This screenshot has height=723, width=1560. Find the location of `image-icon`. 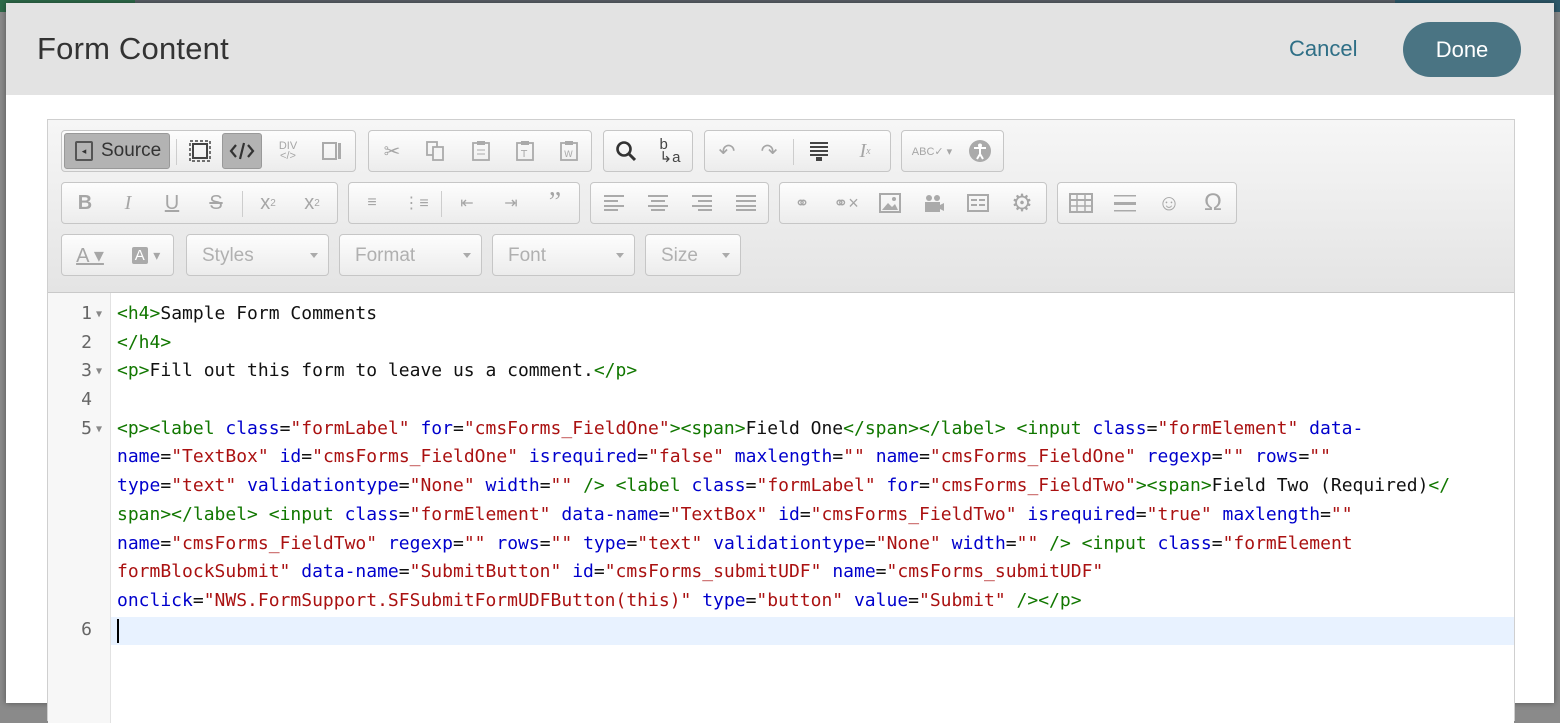

image-icon is located at coordinates (890, 203).